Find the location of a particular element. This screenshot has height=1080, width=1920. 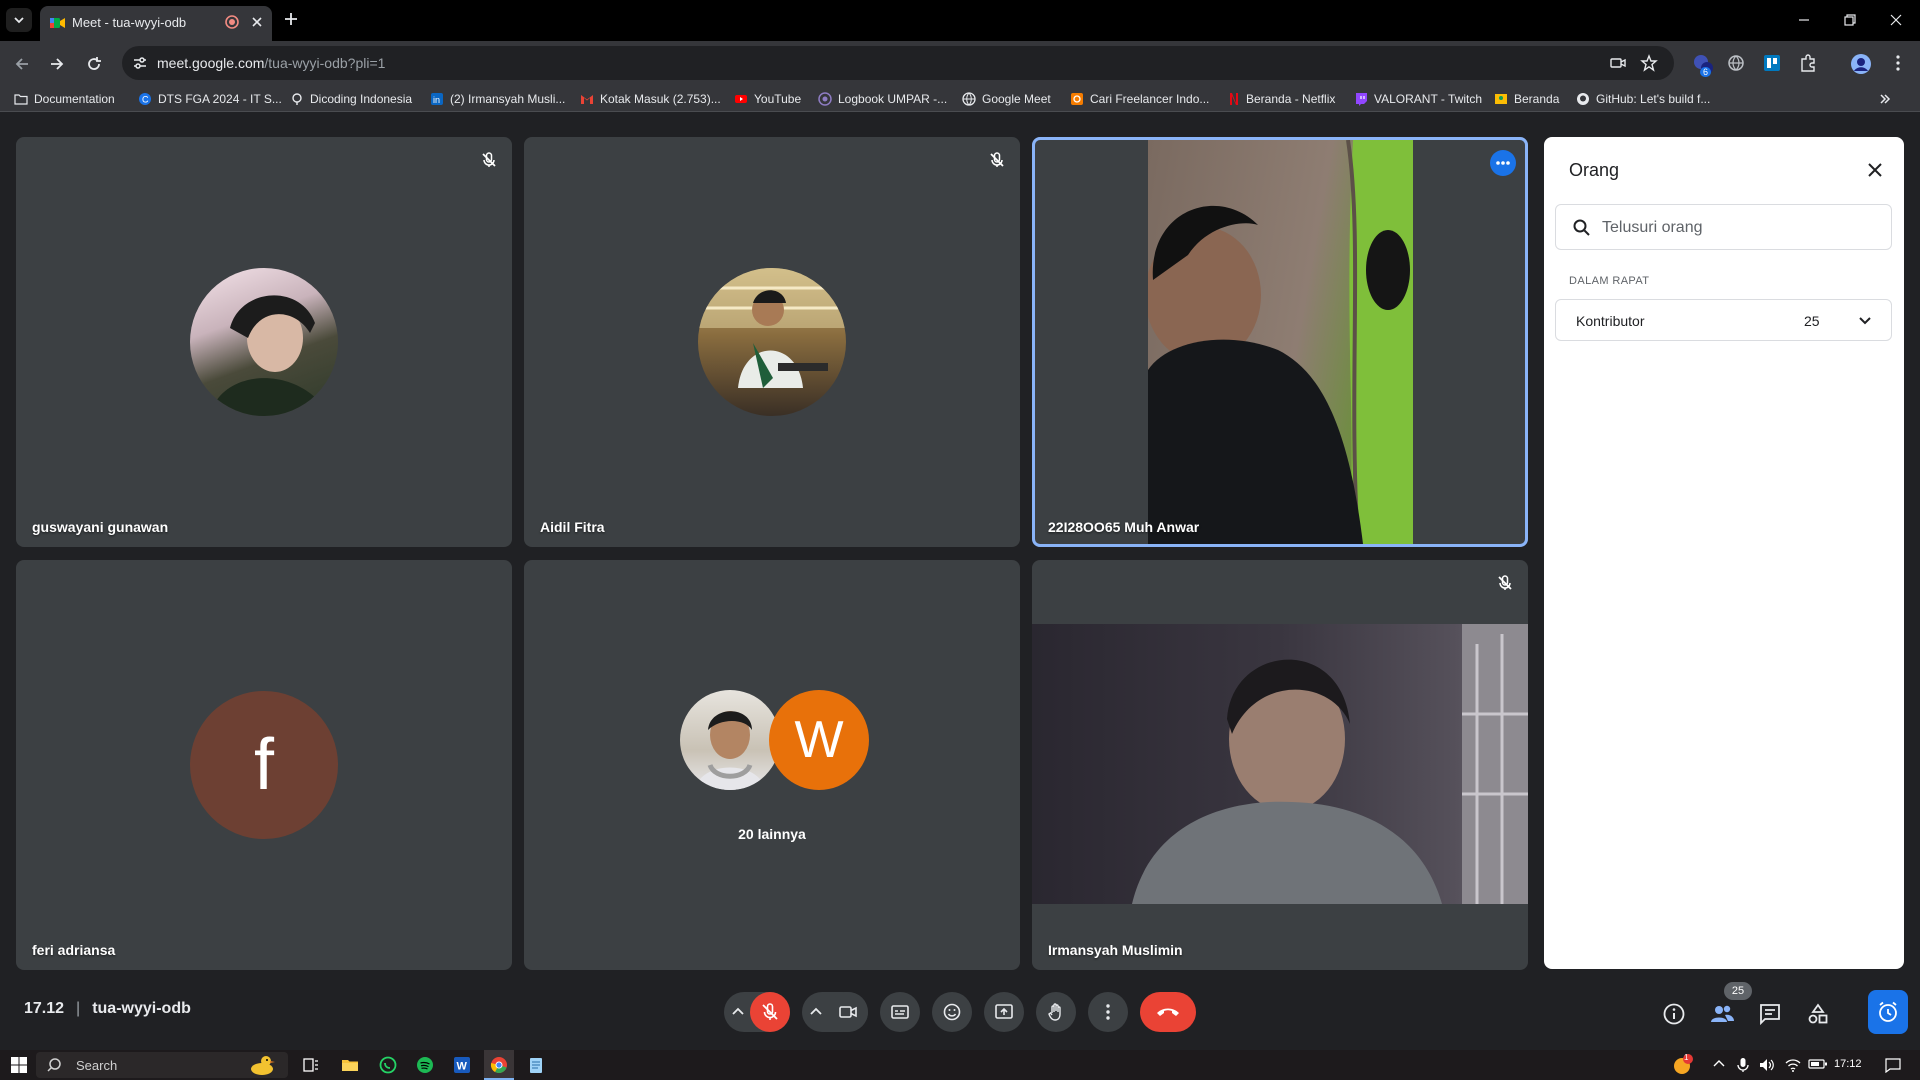

mic-off-icon is located at coordinates (770, 1011).